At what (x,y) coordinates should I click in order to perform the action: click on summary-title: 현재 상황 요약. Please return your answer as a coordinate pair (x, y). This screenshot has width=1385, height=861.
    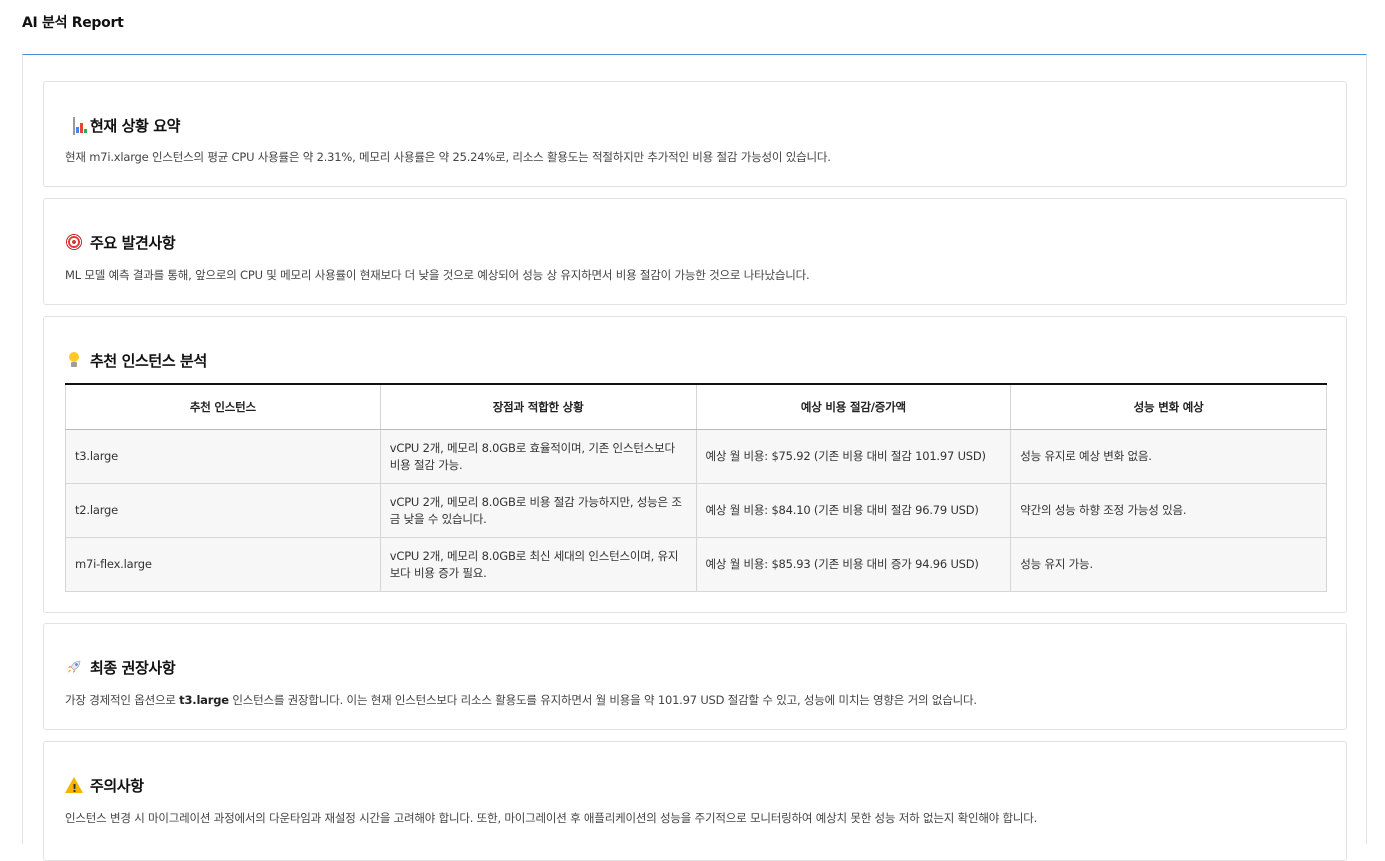
    Looking at the image, I should click on (122, 125).